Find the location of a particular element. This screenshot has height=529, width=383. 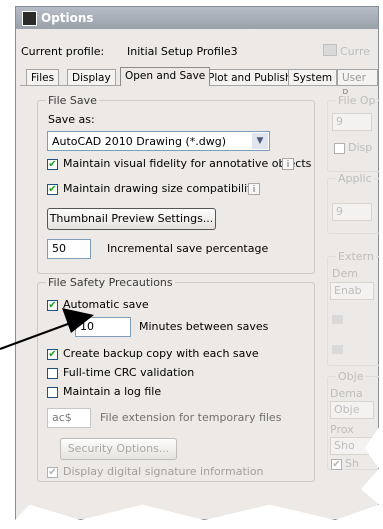

callout-arrow is located at coordinates (47, 329).